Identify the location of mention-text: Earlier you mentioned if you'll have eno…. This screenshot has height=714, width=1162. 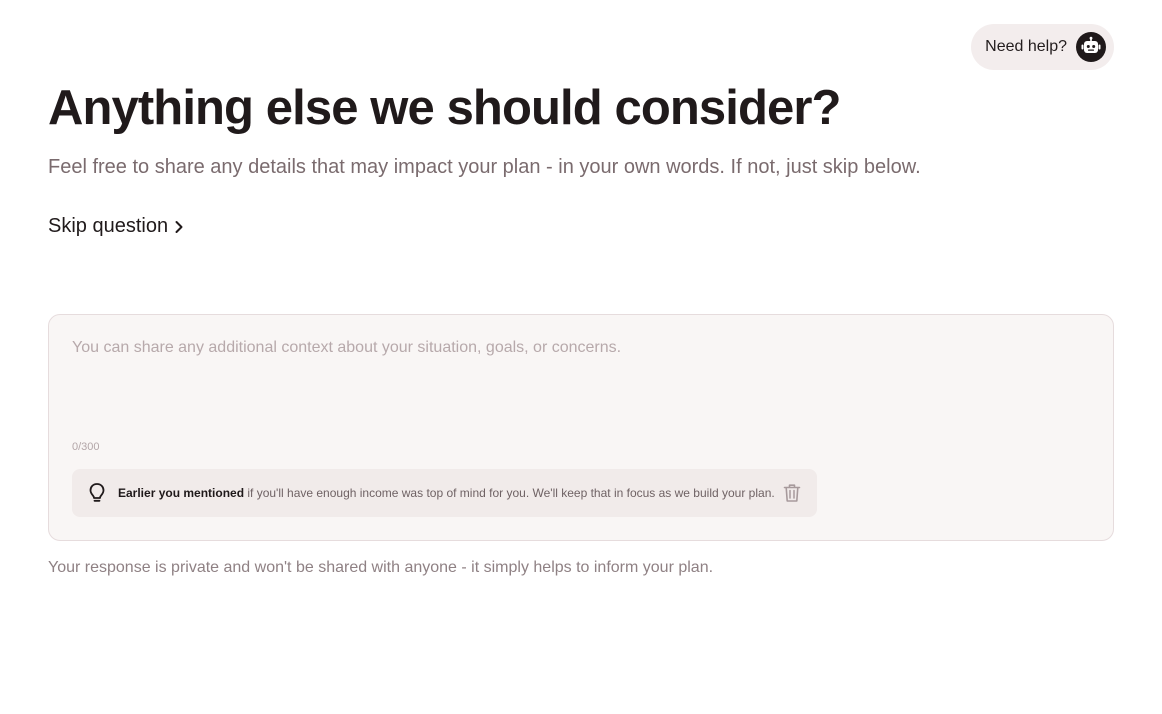
(449, 493).